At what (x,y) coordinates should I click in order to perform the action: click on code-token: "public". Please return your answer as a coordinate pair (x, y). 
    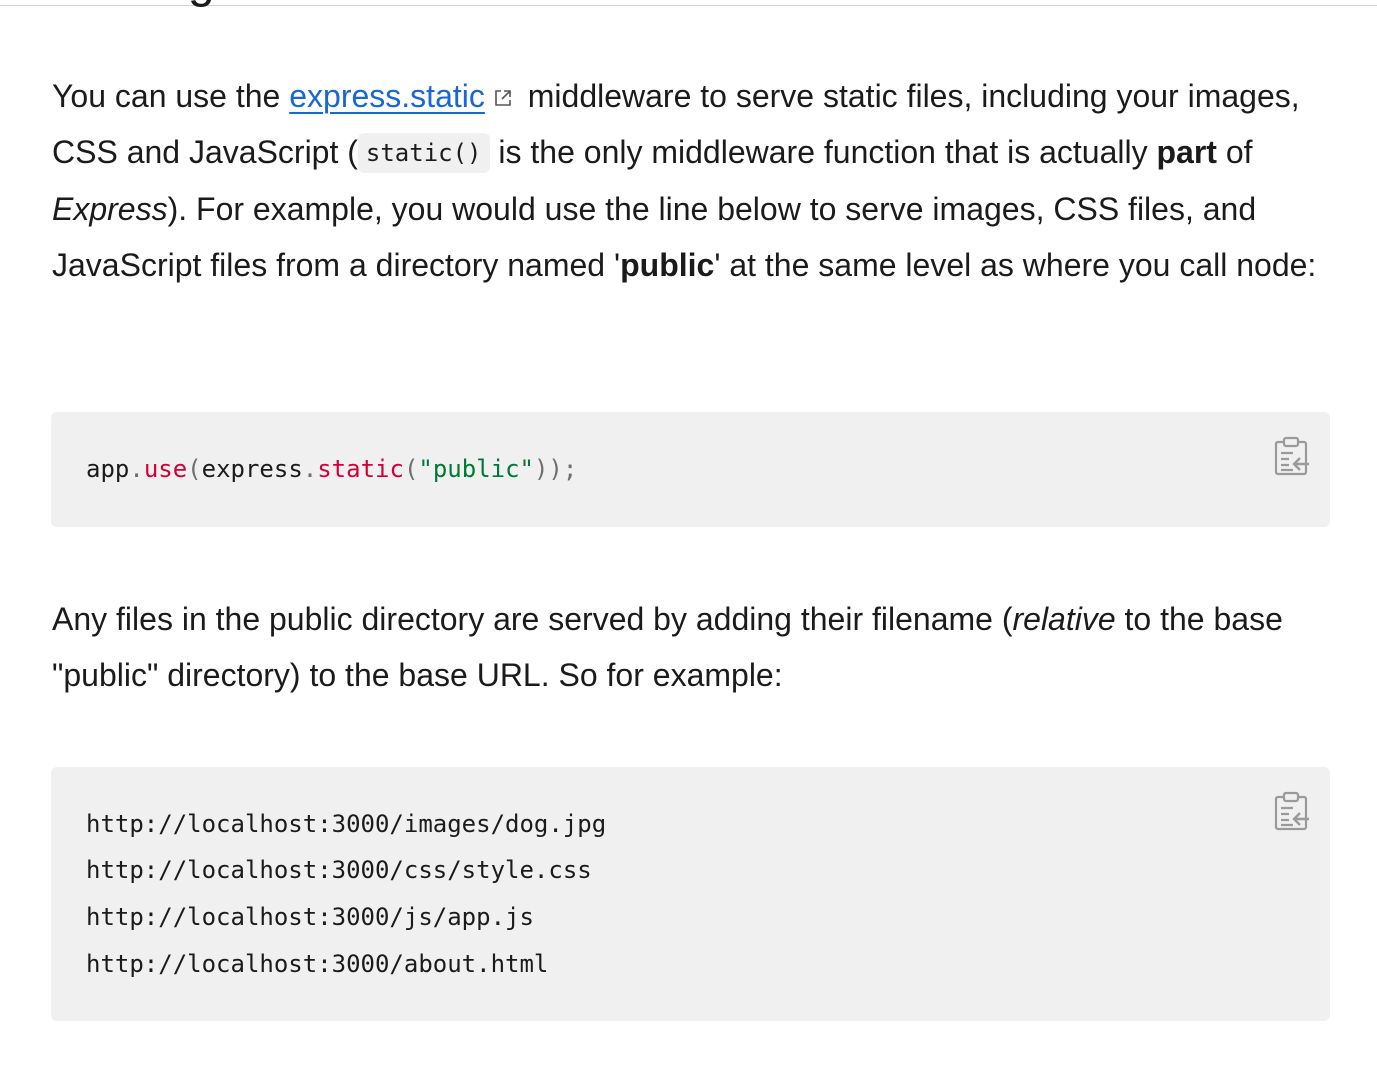
    Looking at the image, I should click on (476, 469).